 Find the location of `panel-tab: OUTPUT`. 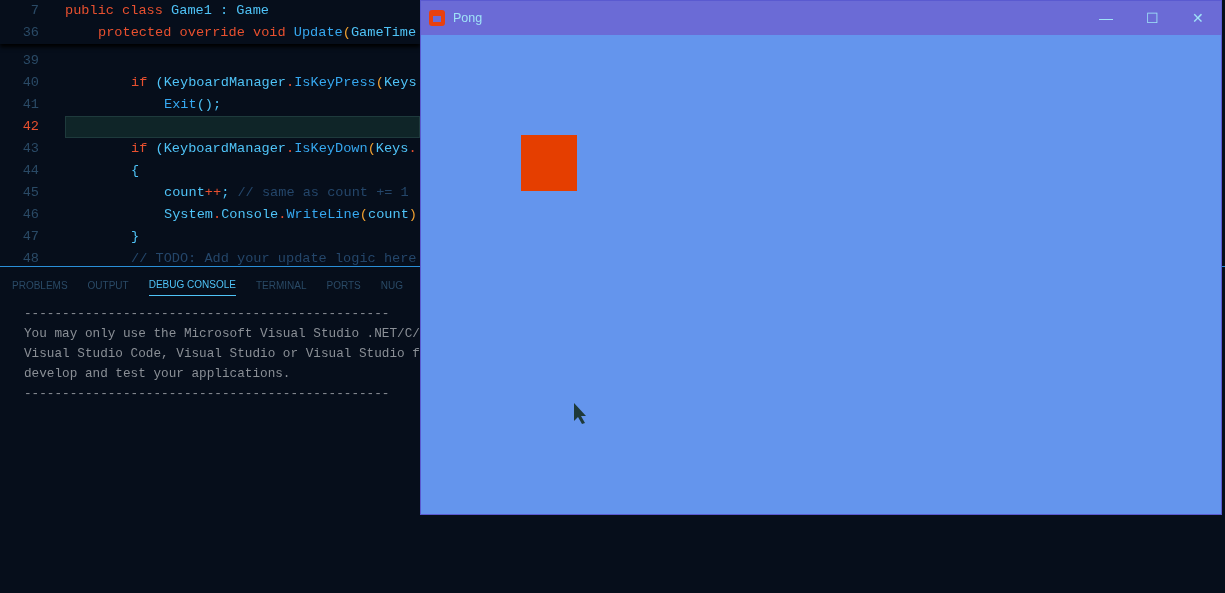

panel-tab: OUTPUT is located at coordinates (108, 285).